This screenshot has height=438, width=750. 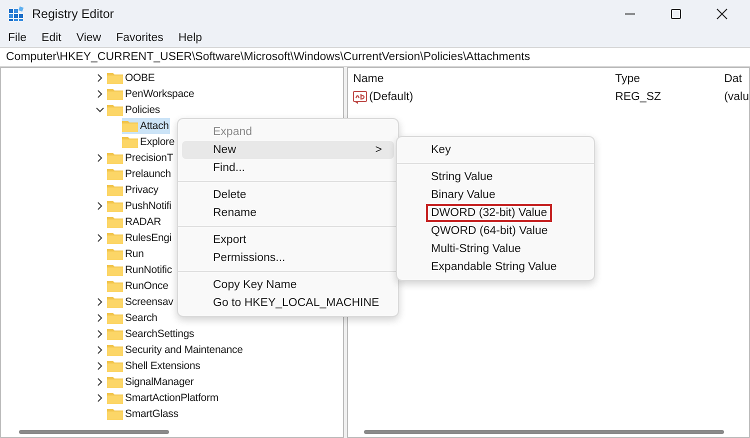 I want to click on tree-item: Security and Maintenance, so click(x=175, y=350).